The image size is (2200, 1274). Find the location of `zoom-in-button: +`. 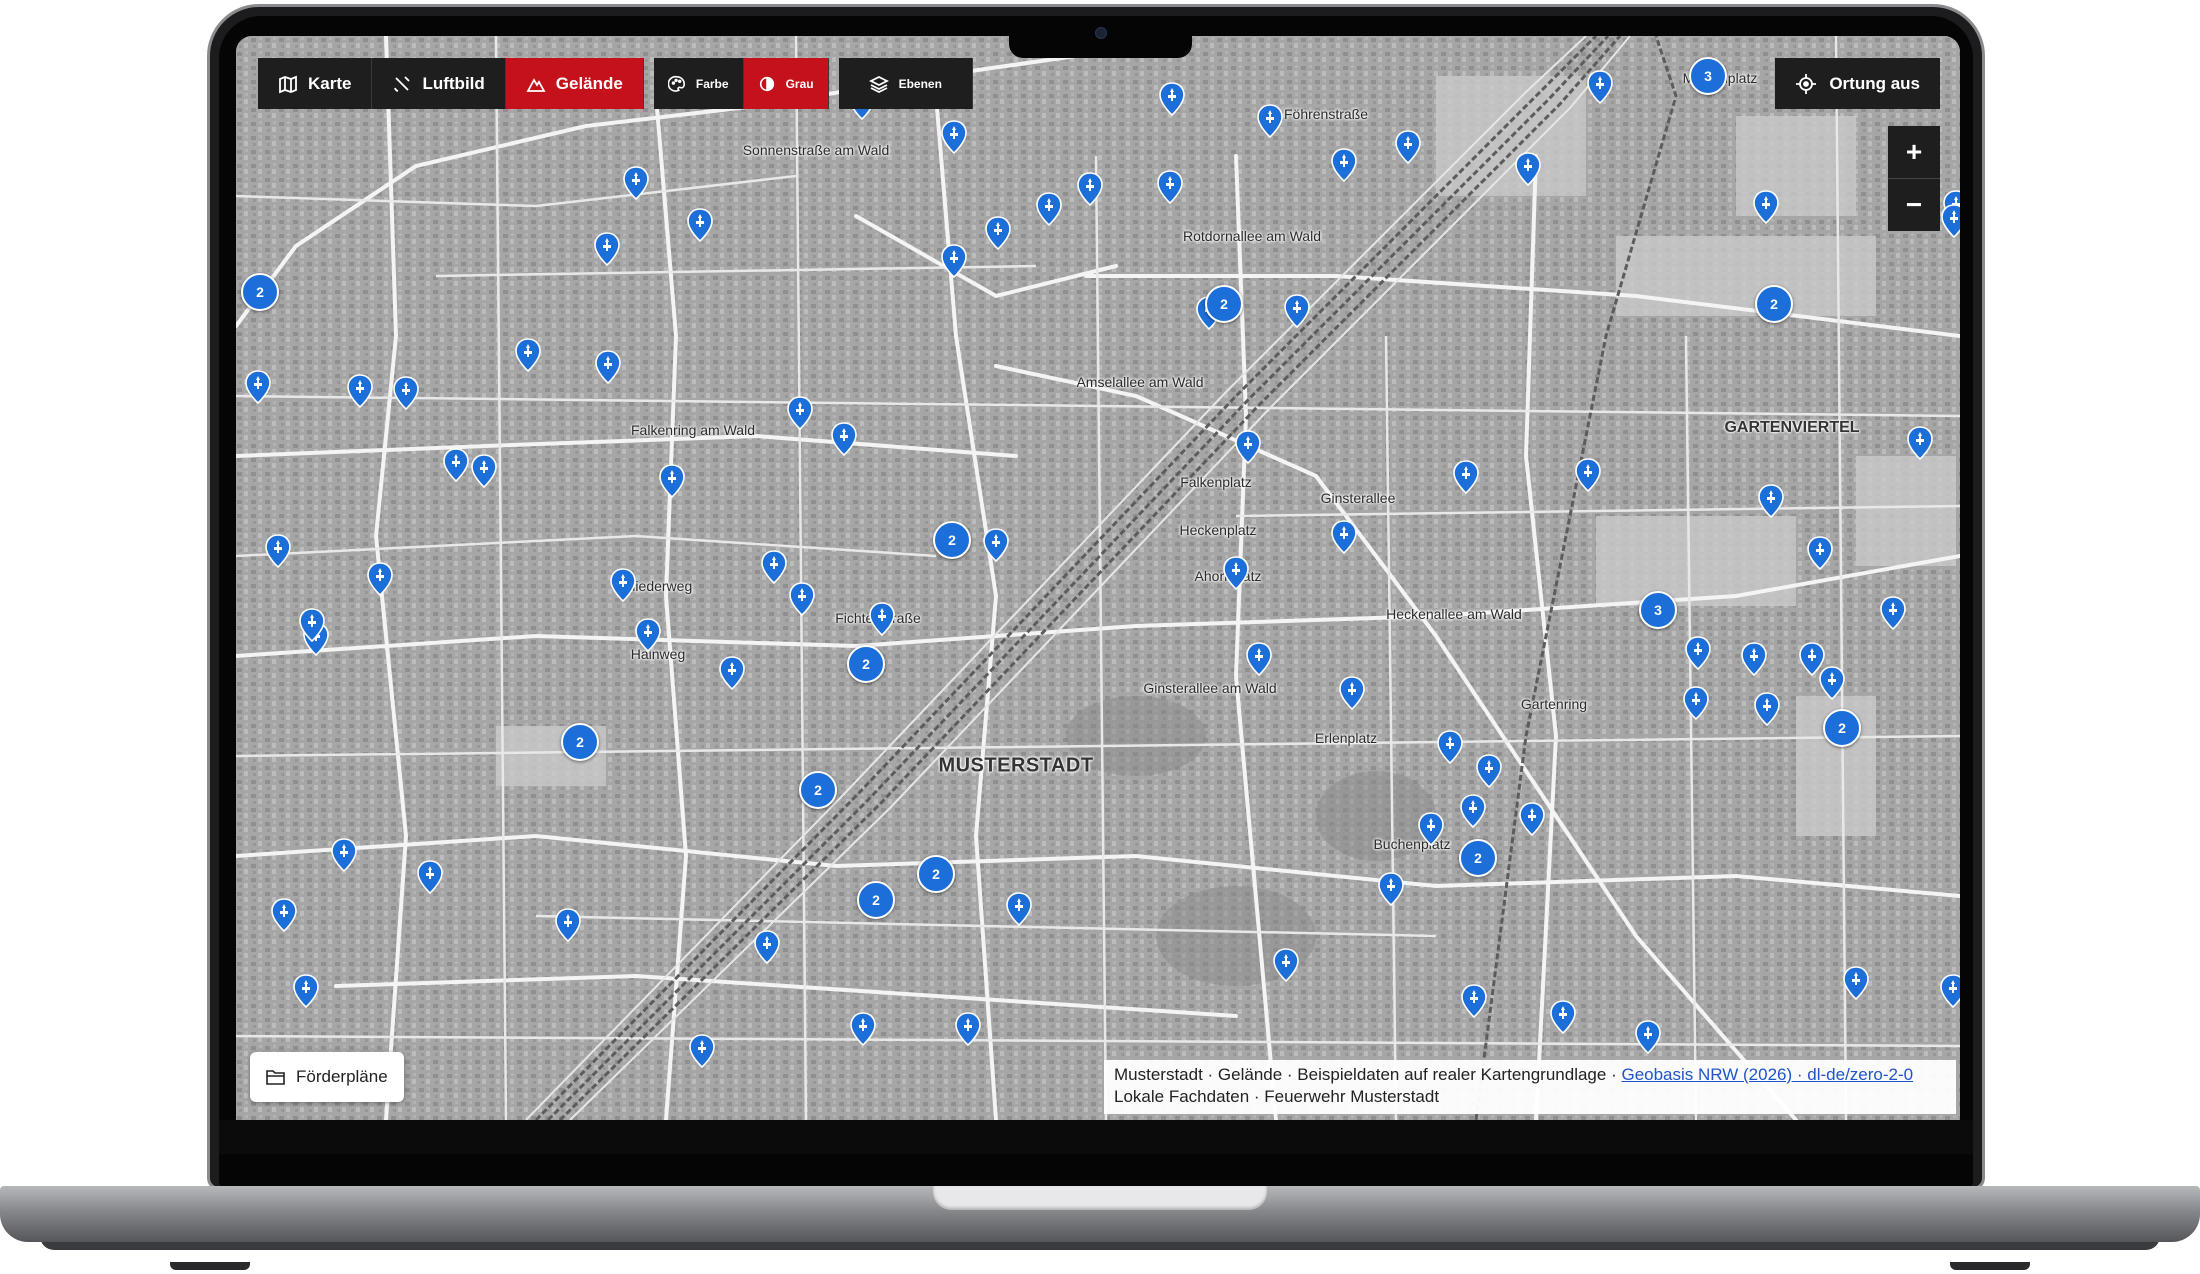

zoom-in-button: + is located at coordinates (1914, 152).